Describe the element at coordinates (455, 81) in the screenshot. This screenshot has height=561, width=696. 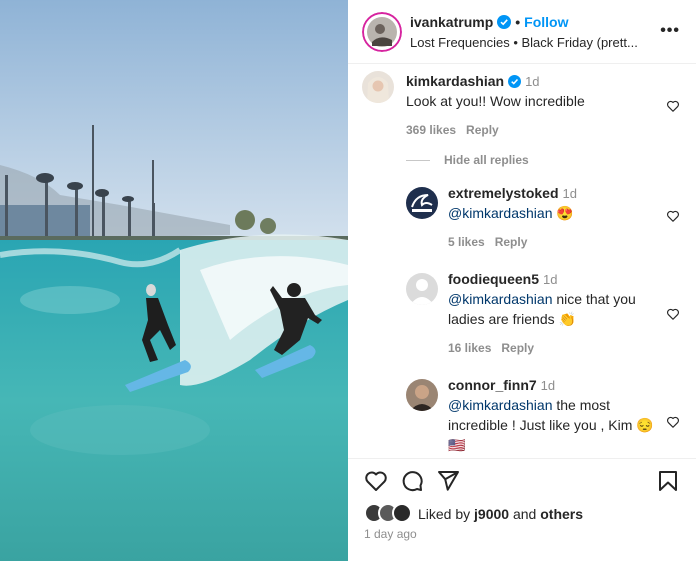
I see `comment-username: kimkardashian` at that location.